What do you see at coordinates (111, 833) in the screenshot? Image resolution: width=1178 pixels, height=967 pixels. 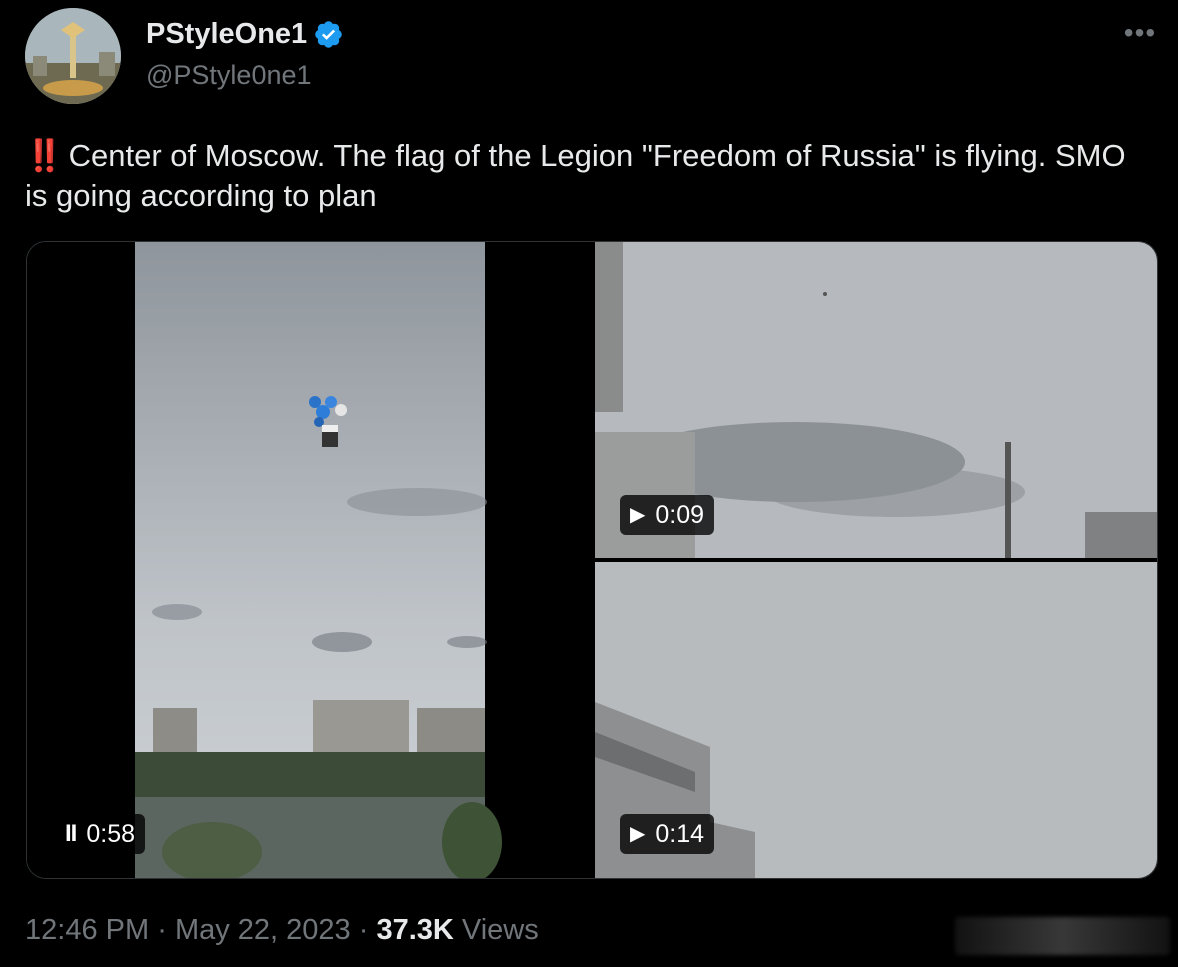 I see `video-duration: 0:58` at bounding box center [111, 833].